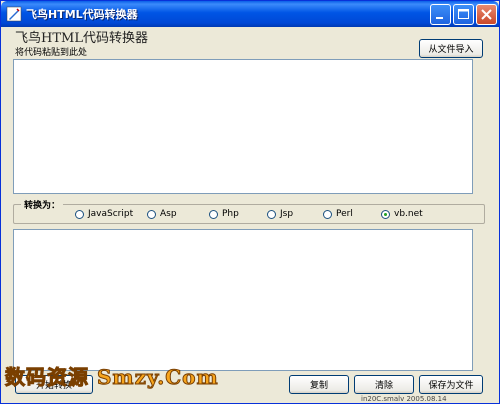  Describe the element at coordinates (384, 384) in the screenshot. I see `clear-button: 清除` at that location.